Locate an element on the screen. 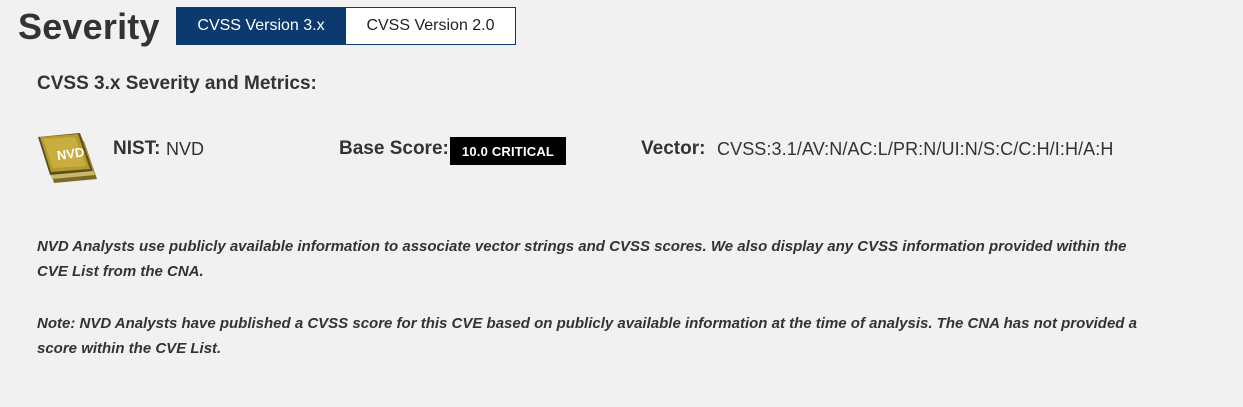 The image size is (1243, 407). metrics-heading: CVSS 3.x Severity and Metrics: is located at coordinates (177, 83).